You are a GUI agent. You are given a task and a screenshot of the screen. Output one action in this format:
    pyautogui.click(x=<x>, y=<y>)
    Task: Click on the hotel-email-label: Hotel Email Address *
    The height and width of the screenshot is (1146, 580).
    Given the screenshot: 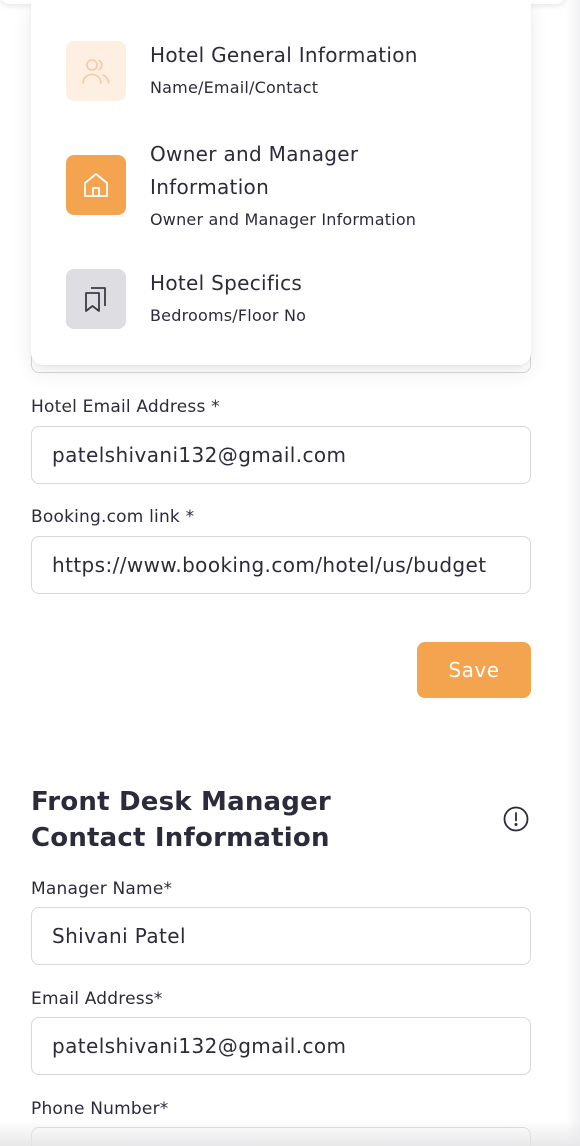 What is the action you would take?
    pyautogui.click(x=125, y=407)
    